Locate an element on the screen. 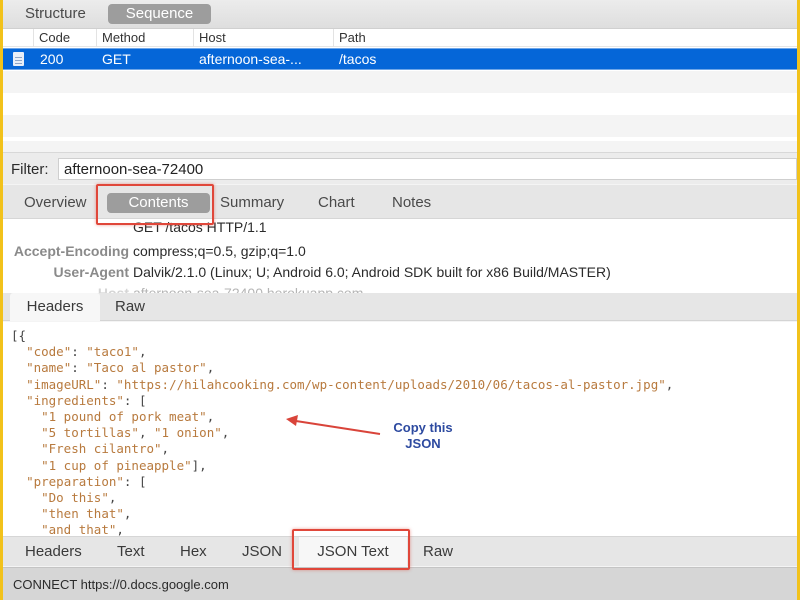  json-line: "preparation": [ is located at coordinates (78, 482).